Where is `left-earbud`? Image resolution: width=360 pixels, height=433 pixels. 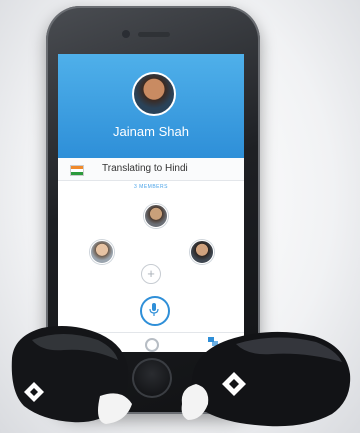 left-earbud is located at coordinates (71, 375).